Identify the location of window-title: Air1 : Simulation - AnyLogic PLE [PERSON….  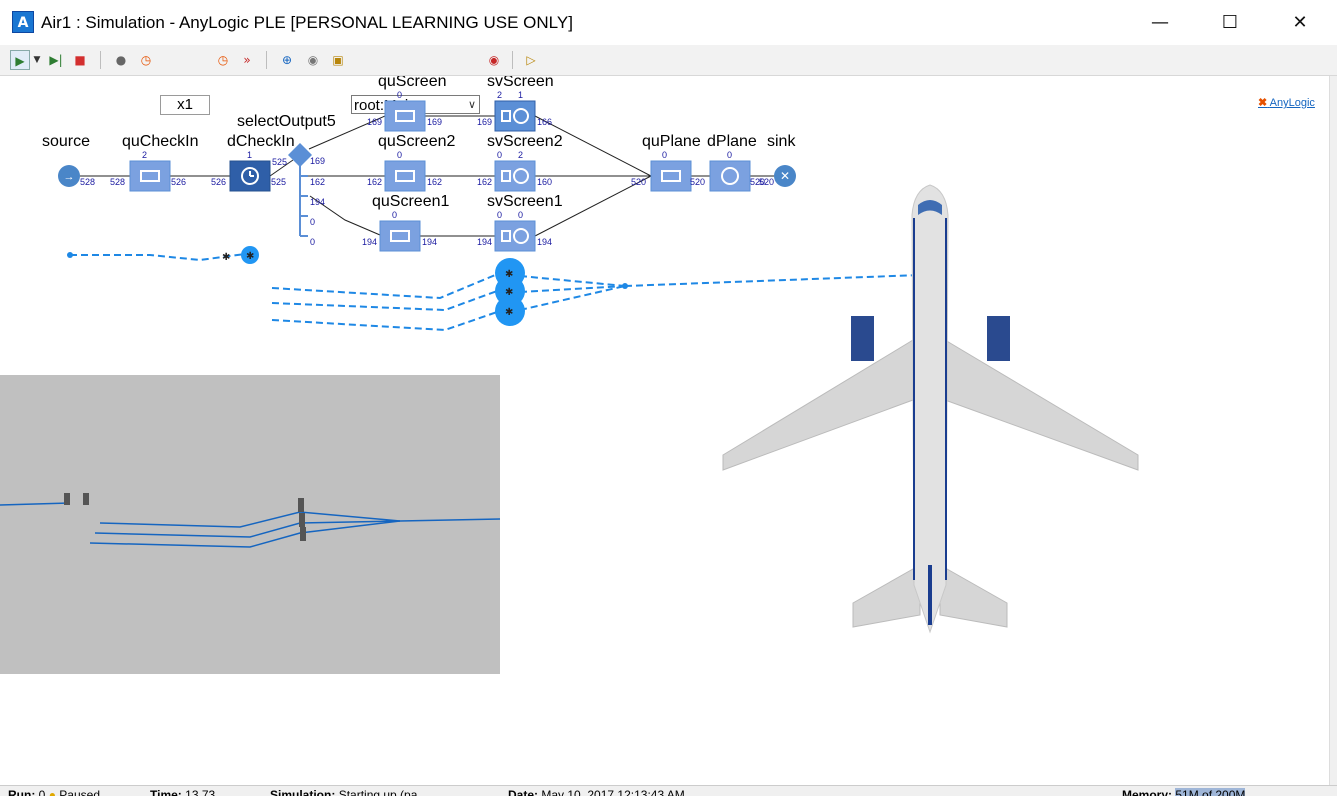
(307, 22).